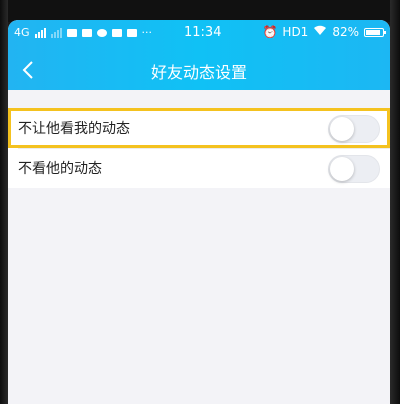 The height and width of the screenshot is (404, 400). What do you see at coordinates (199, 128) in the screenshot?
I see `setting-row-hide-my-moments: 不让他看我的动态` at bounding box center [199, 128].